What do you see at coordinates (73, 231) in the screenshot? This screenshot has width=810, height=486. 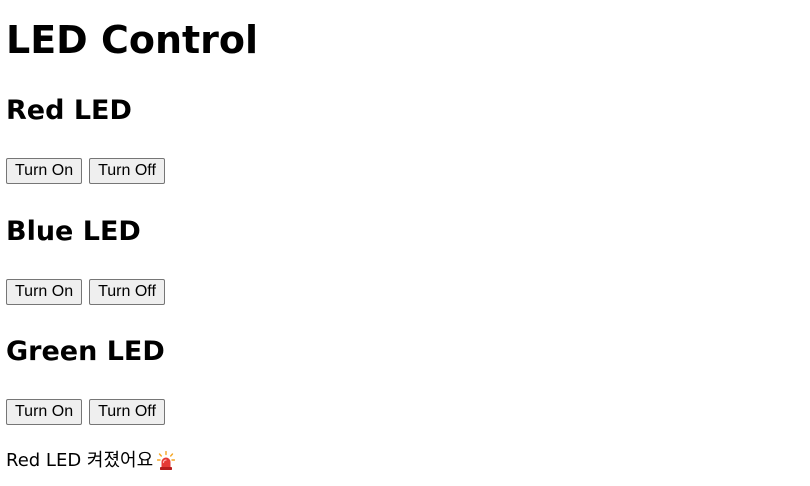 I see `blue-led-heading: Blue LED` at bounding box center [73, 231].